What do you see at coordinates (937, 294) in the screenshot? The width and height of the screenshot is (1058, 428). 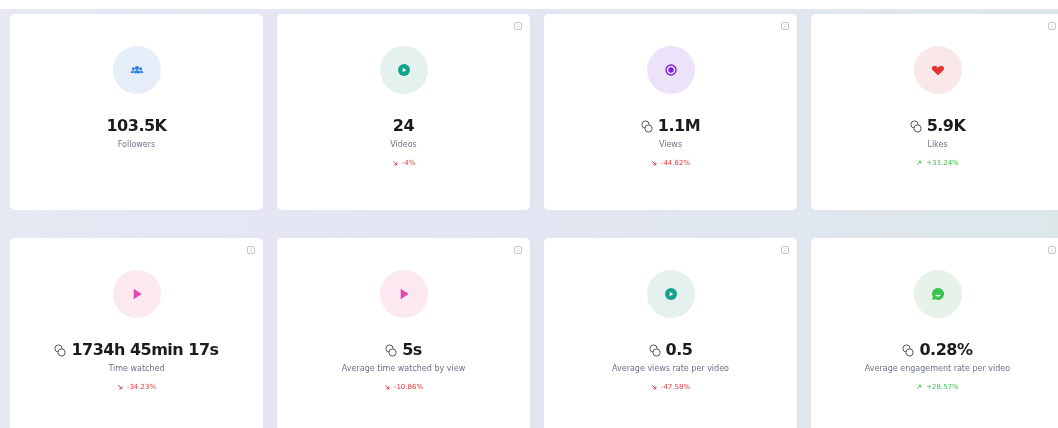 I see `chat-icon` at bounding box center [937, 294].